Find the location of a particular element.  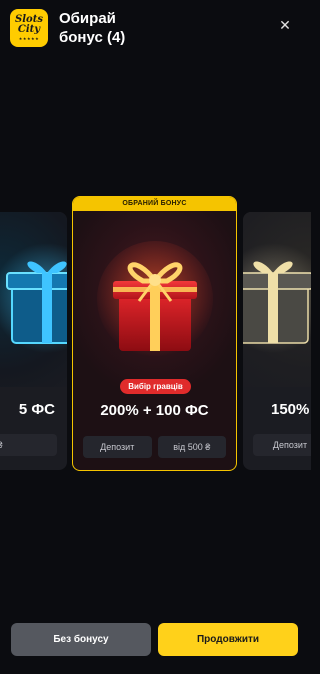

page-title: Обирай бонус (4) is located at coordinates (92, 28).